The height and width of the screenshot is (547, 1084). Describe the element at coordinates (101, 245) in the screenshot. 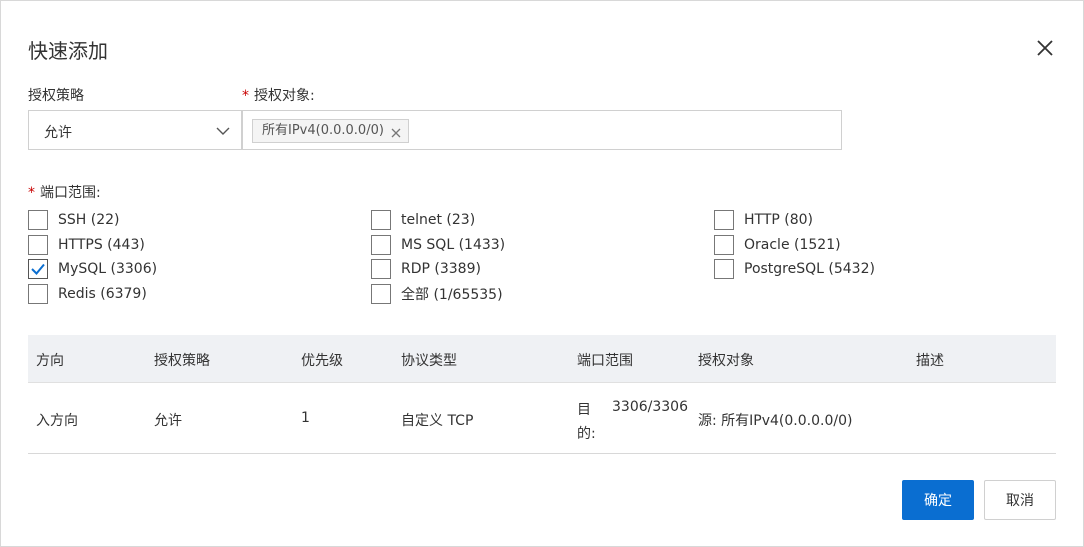

I see `port-label: HTTPS (443)` at that location.